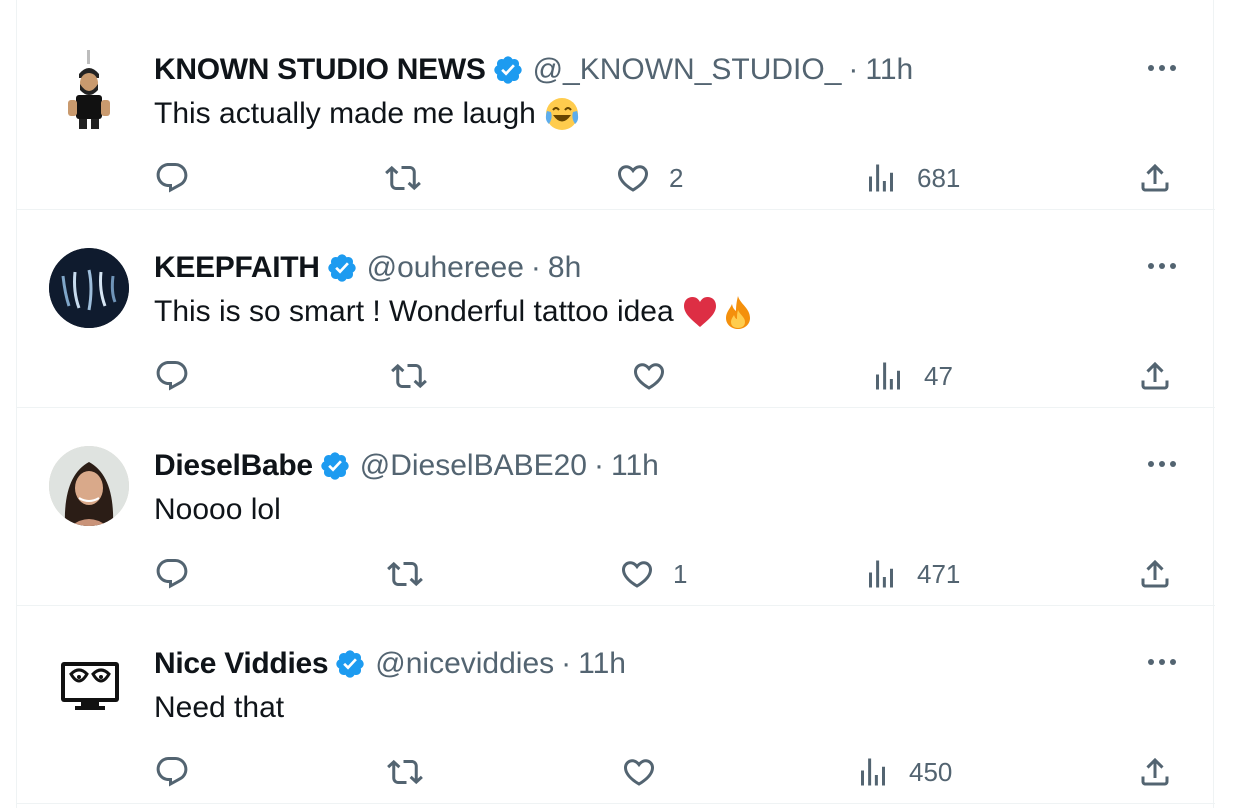 The image size is (1246, 808). I want to click on fire-emoji, so click(737, 312).